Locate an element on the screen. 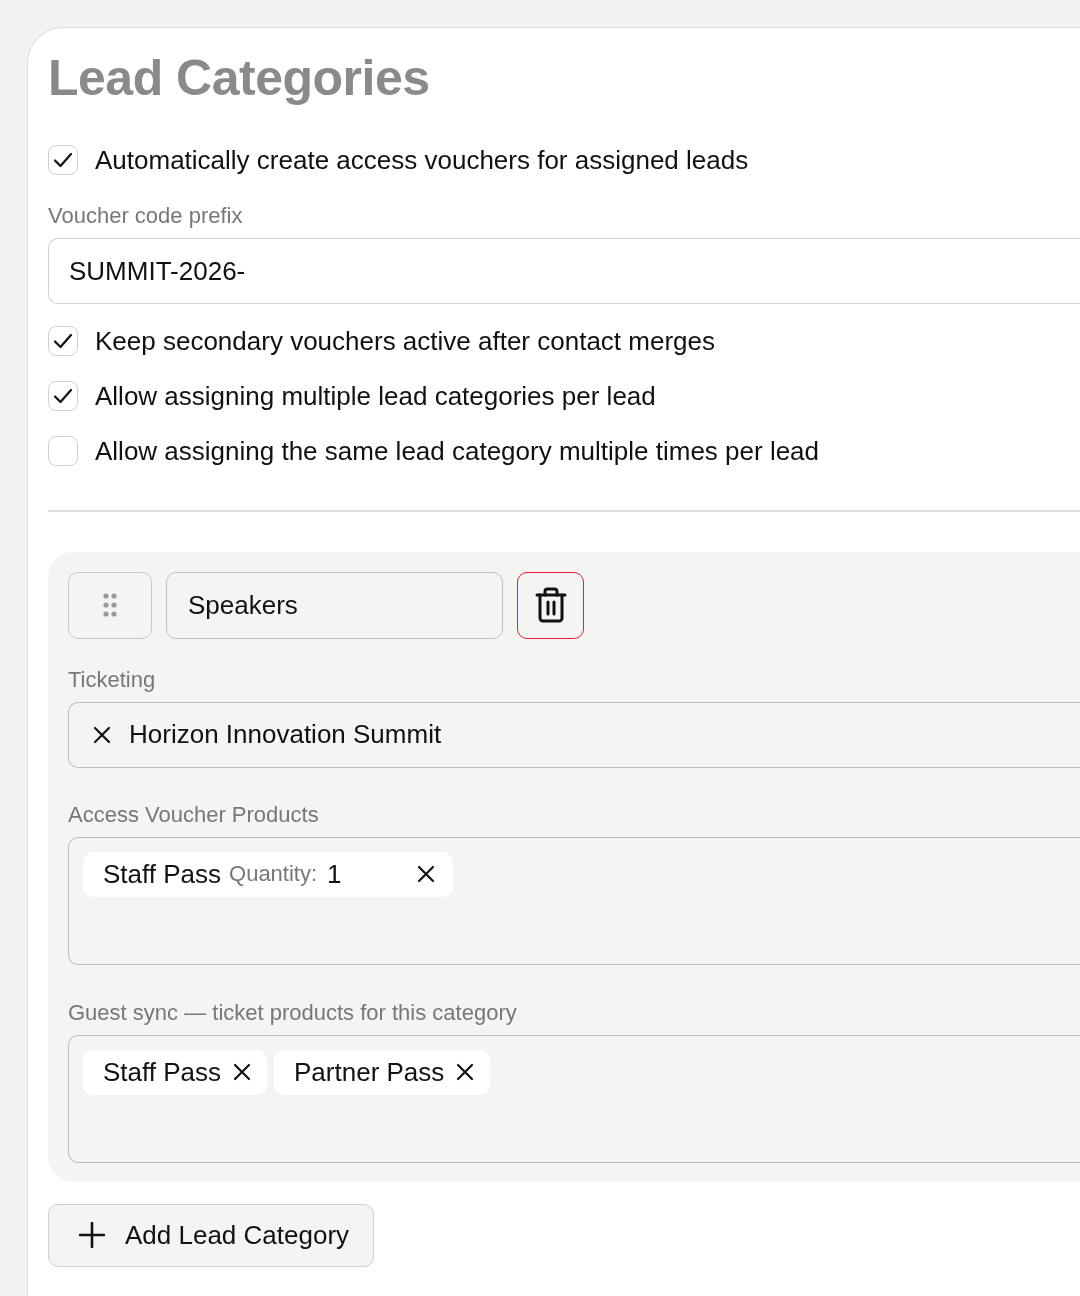 This screenshot has width=1080, height=1296. checkbox-label: Automatically create access vouchers for assigned leads is located at coordinates (422, 160).